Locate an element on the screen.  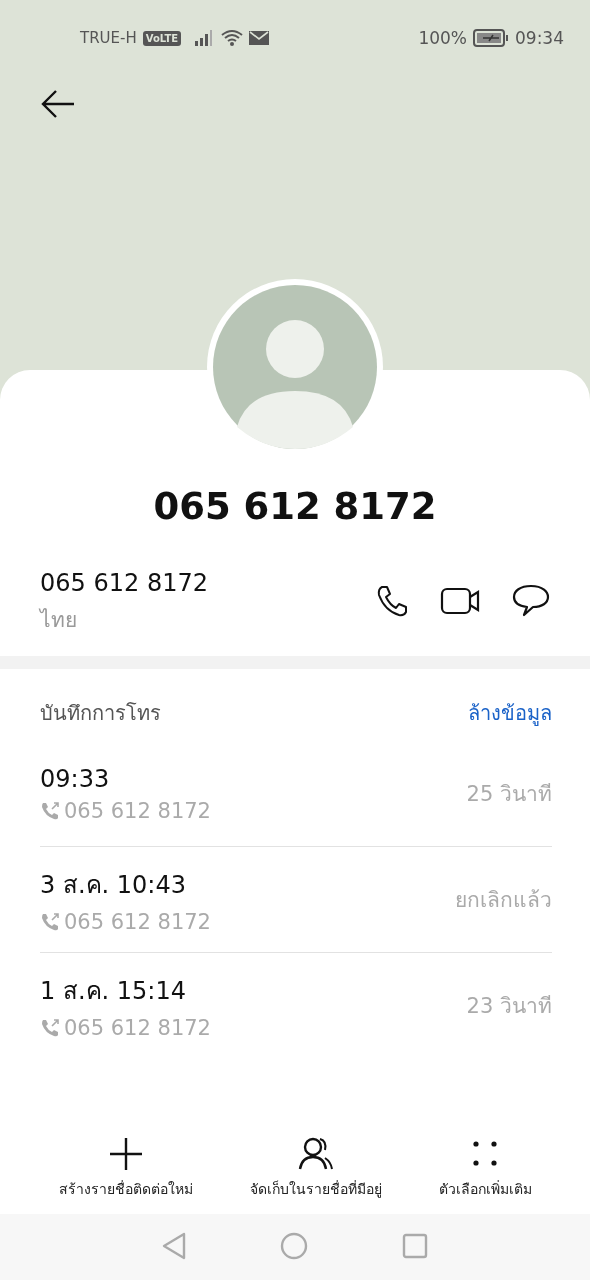
contact-title: 065 612 8172 is located at coordinates (295, 506).